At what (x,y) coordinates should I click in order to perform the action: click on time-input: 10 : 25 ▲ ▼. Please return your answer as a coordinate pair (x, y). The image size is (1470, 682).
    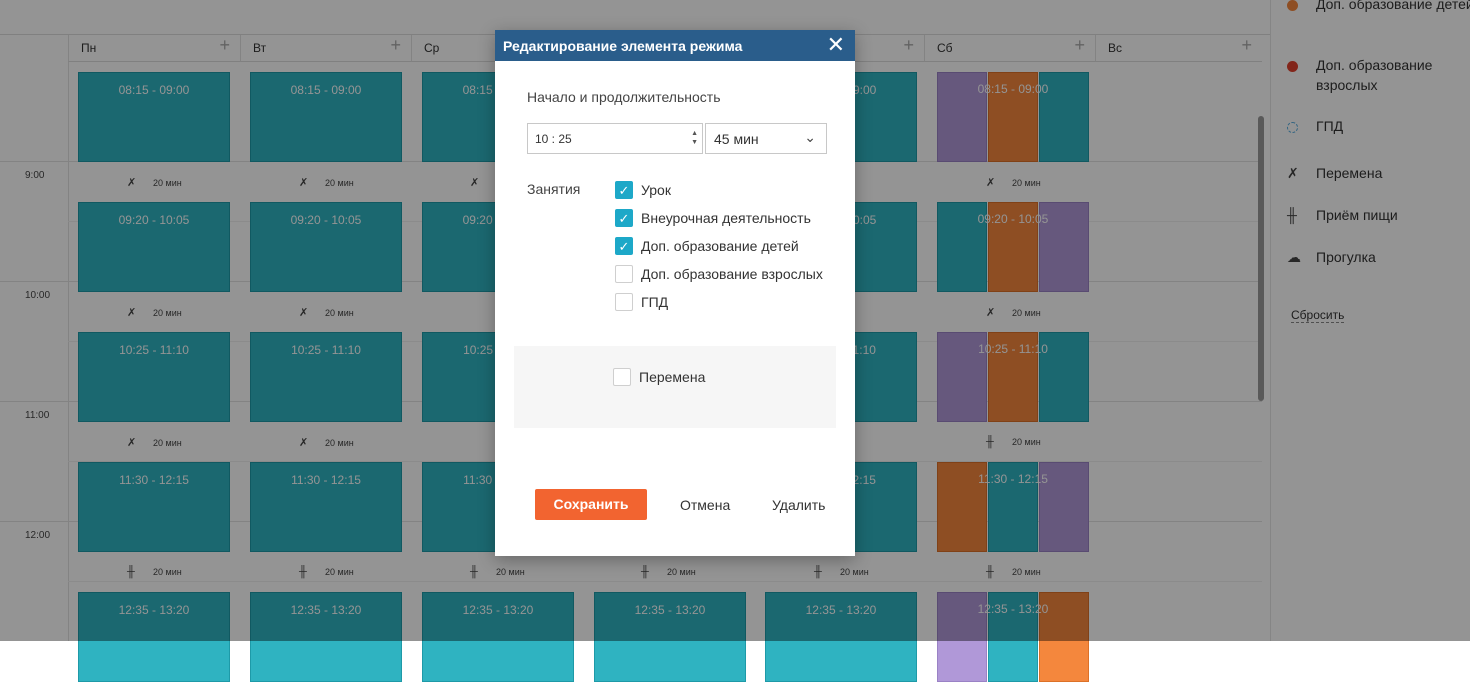
    Looking at the image, I should click on (615, 138).